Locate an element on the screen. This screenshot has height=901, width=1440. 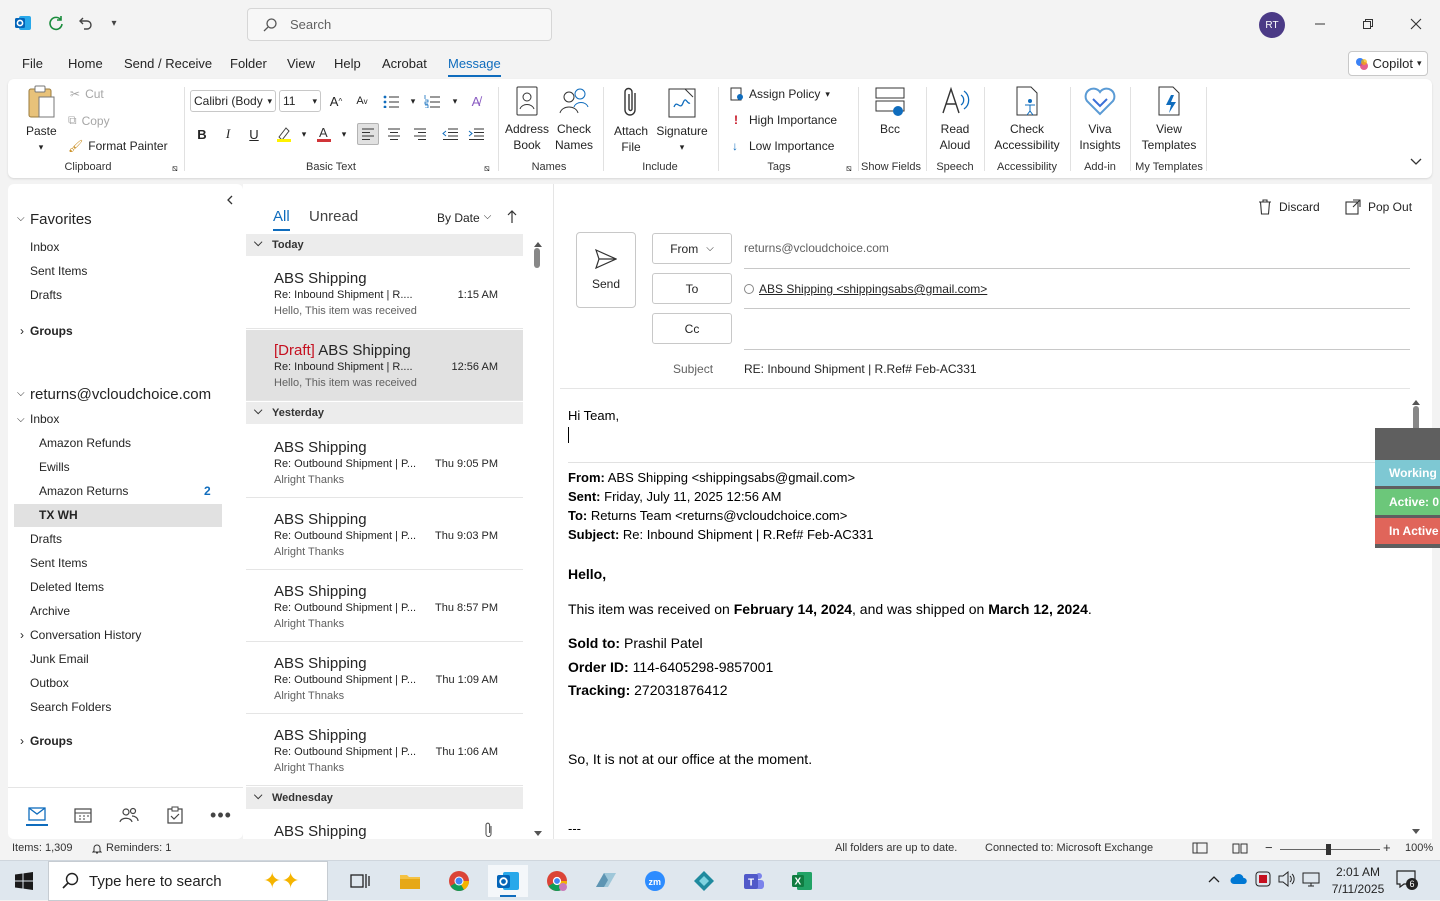
folder-deleted-items: Deleted Items is located at coordinates (67, 587).